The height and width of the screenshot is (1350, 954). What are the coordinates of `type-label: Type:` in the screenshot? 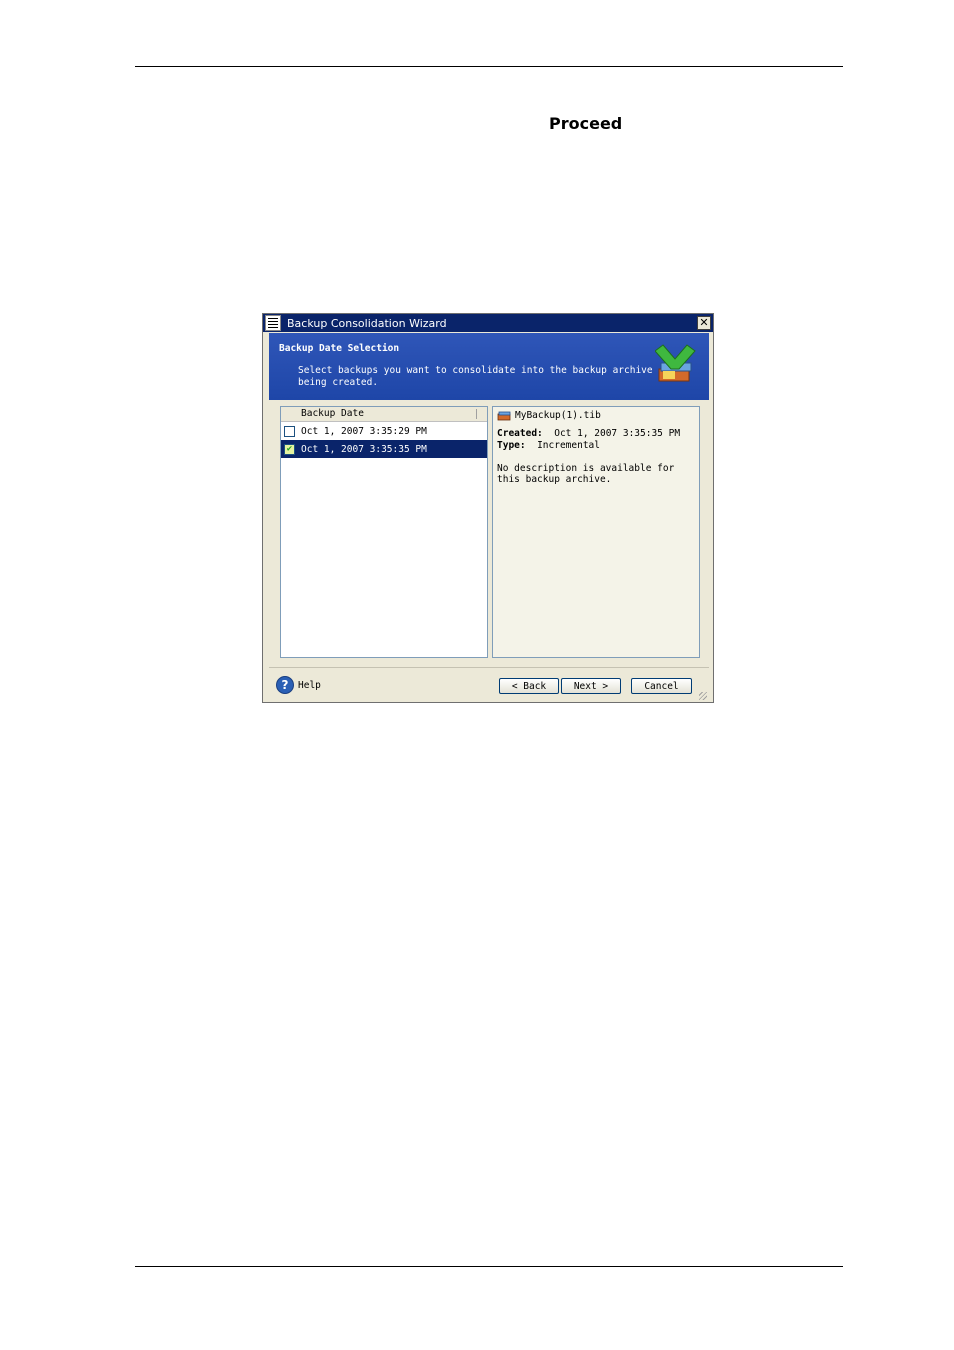 It's located at (511, 445).